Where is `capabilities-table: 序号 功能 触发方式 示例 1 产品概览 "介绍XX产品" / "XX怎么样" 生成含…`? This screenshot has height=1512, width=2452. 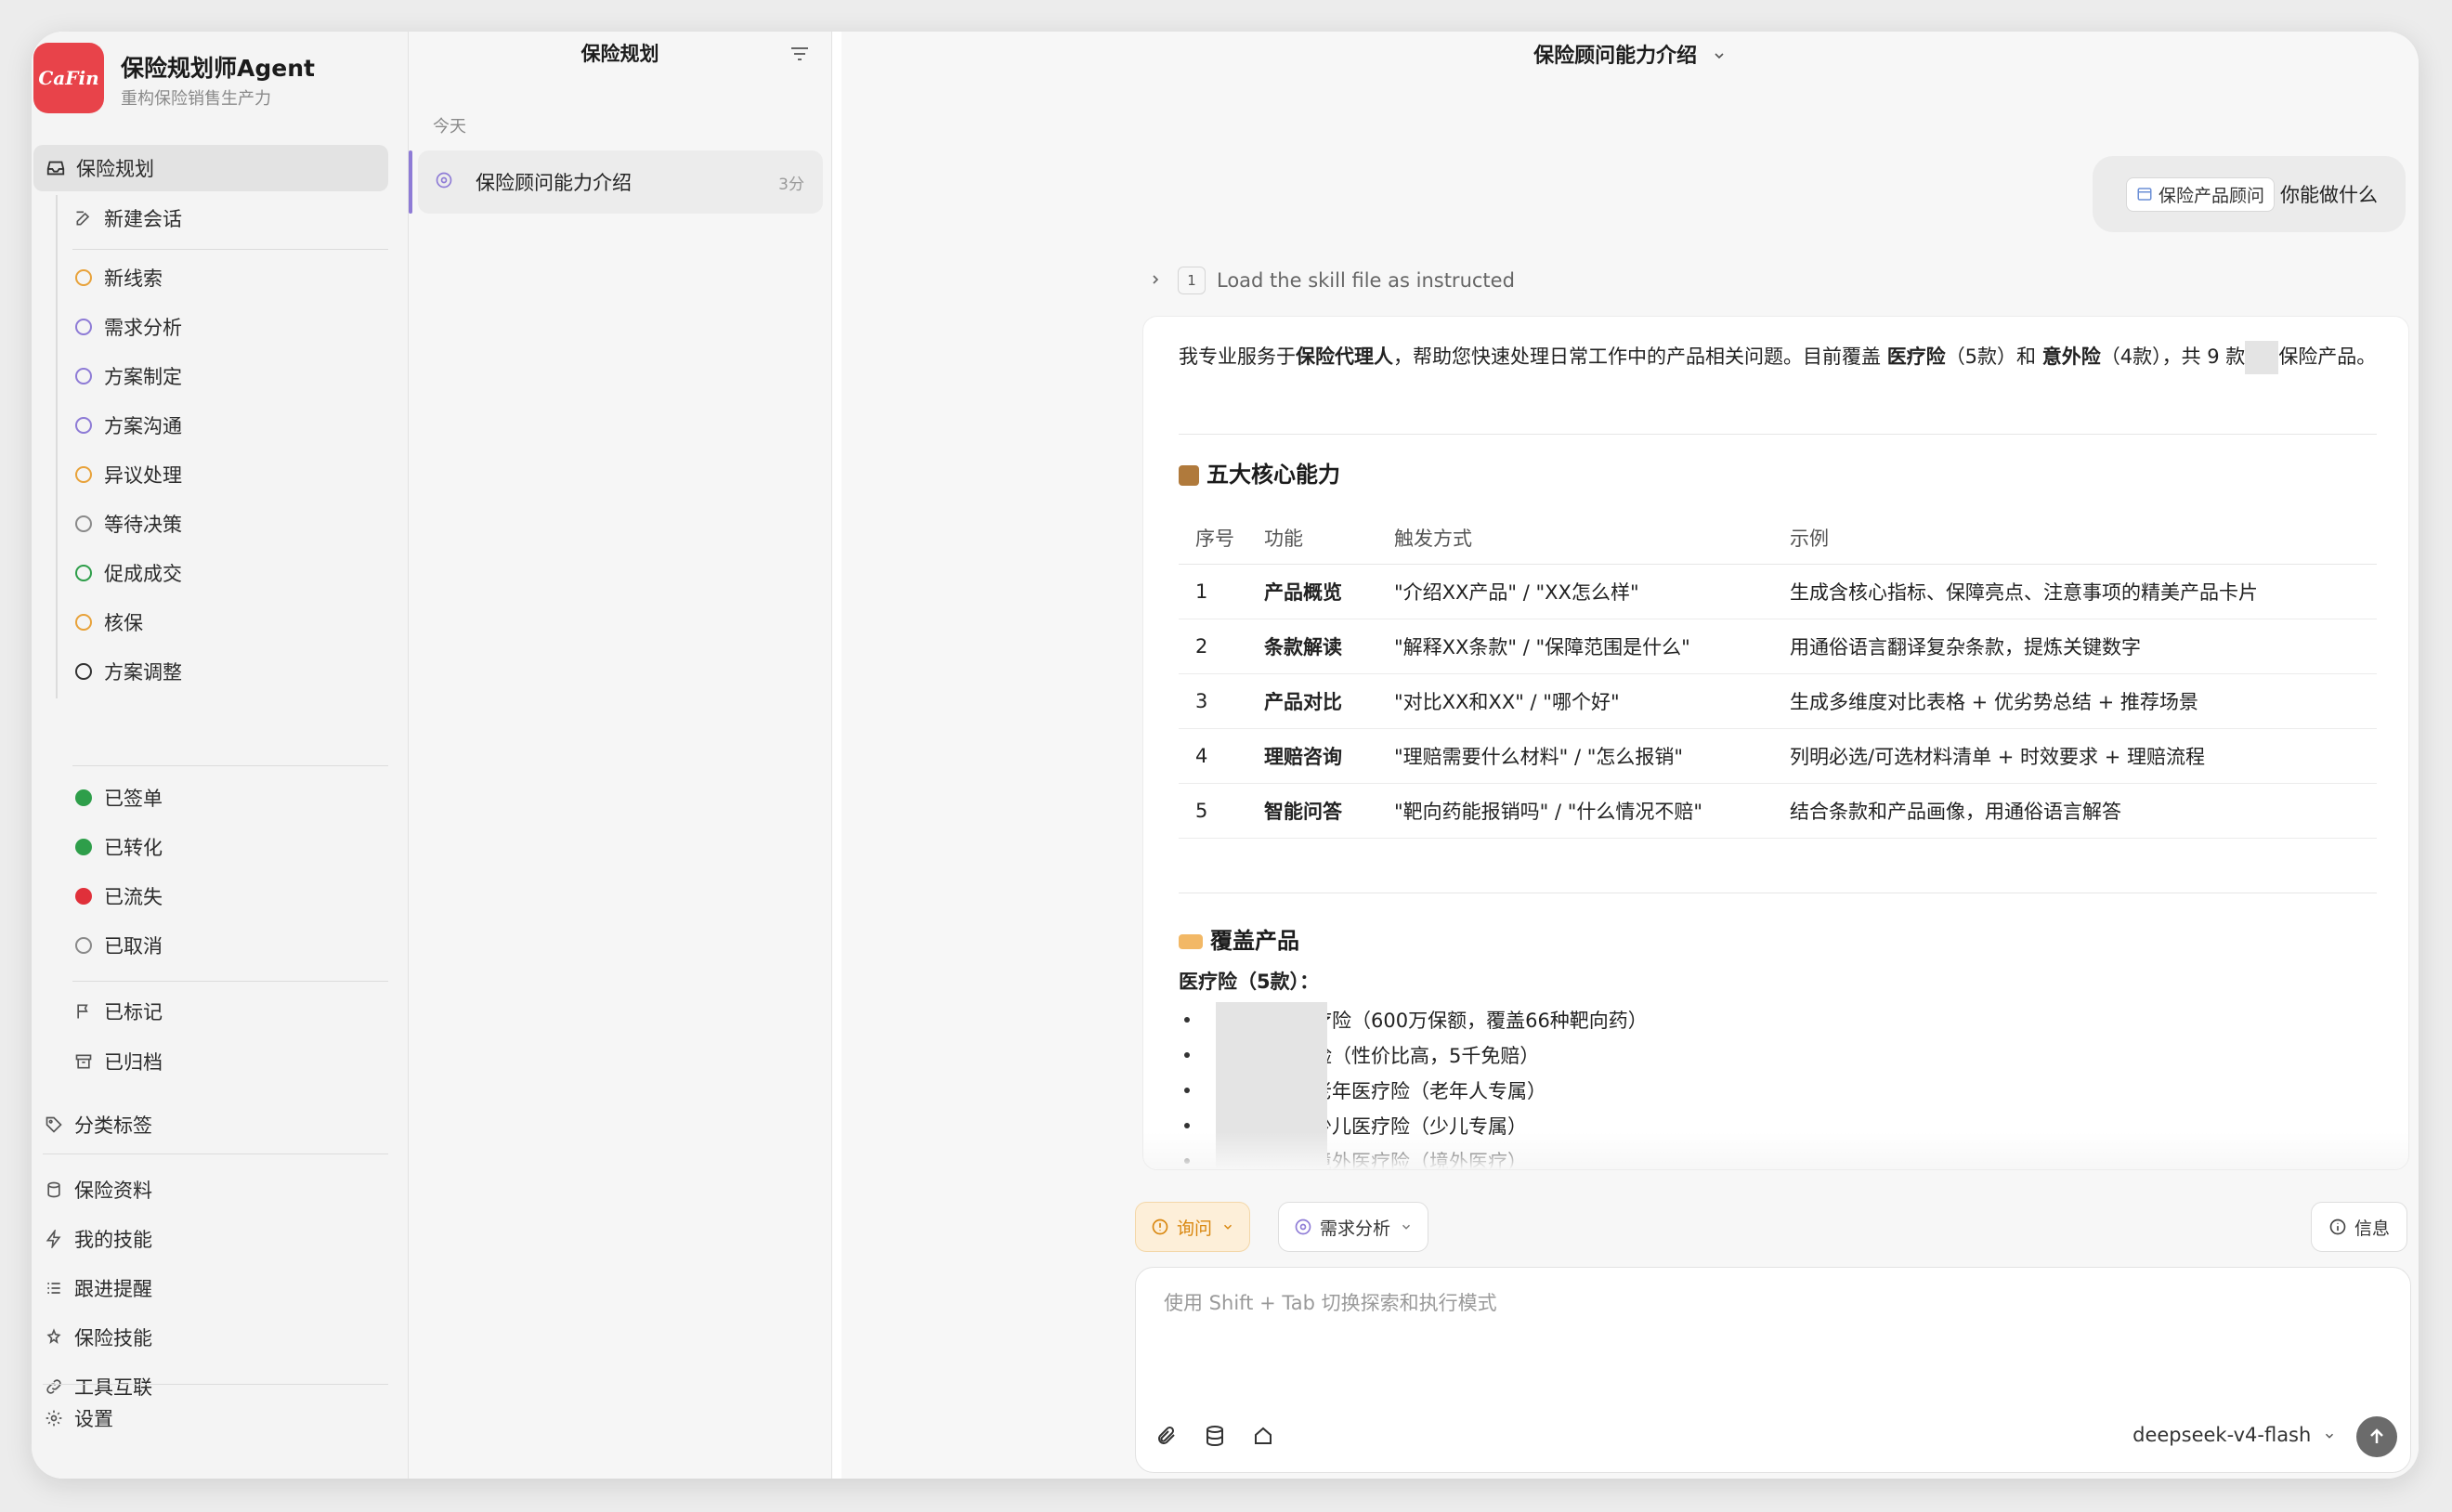 capabilities-table: 序号 功能 触发方式 示例 1 产品概览 "介绍XX产品" / "XX怎么样" 生成含… is located at coordinates (1778, 676).